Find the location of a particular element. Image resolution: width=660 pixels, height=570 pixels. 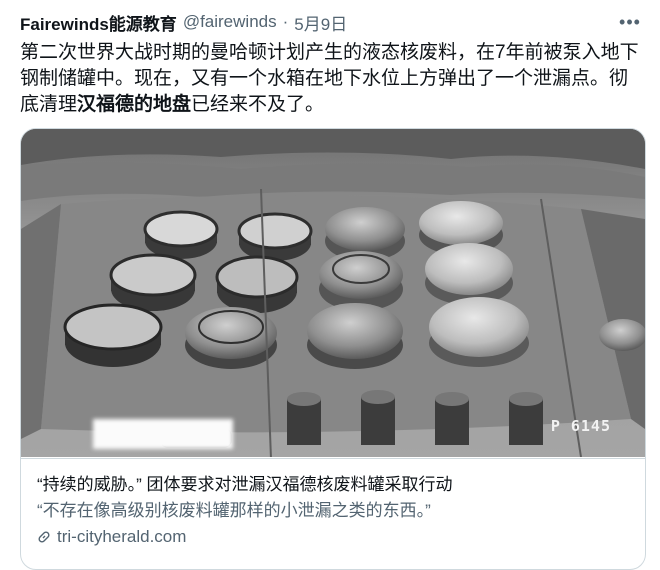

card-title: “持续的威胁。” 团体要求对泄漏汉福德核废料罐采取行动 is located at coordinates (245, 484).